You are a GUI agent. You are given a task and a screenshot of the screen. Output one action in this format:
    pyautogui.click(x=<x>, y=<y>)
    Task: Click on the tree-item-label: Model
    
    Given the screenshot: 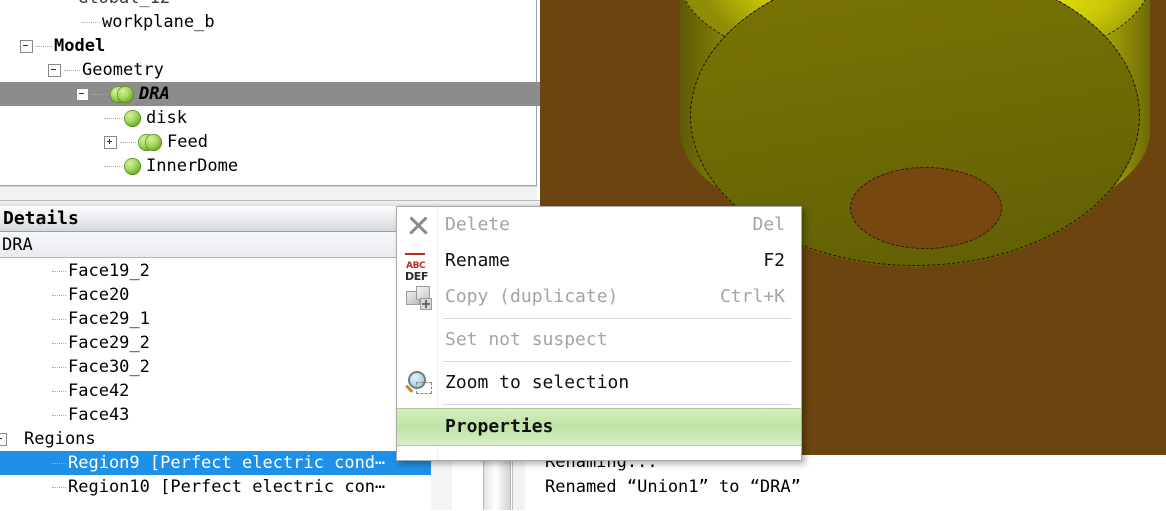 What is the action you would take?
    pyautogui.click(x=80, y=46)
    